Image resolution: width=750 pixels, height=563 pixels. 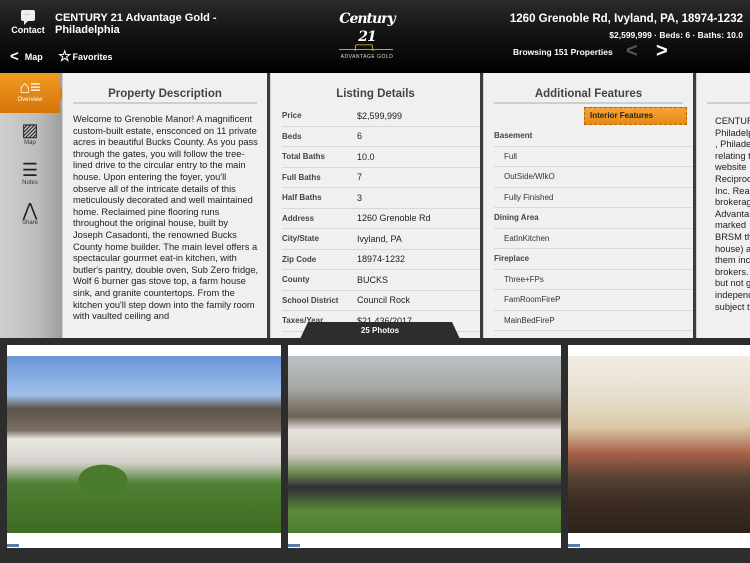 I want to click on feature-category: Dining Area, so click(x=593, y=218).